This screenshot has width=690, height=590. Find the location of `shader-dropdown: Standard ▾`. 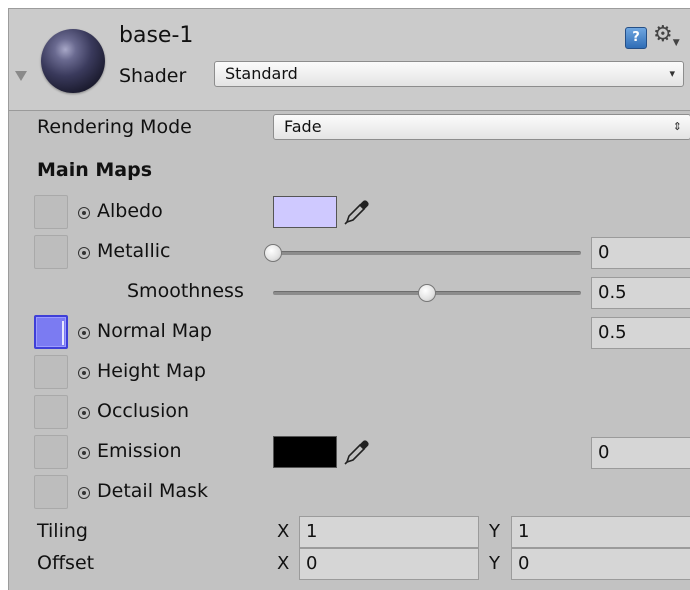

shader-dropdown: Standard ▾ is located at coordinates (449, 74).